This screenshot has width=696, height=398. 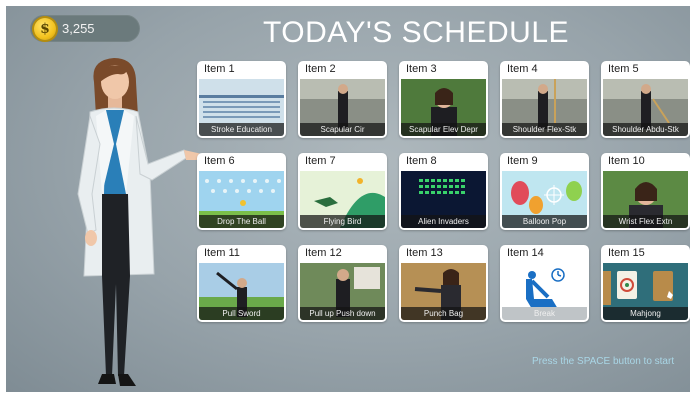 What do you see at coordinates (45, 28) in the screenshot?
I see `dollar-coin-icon: $` at bounding box center [45, 28].